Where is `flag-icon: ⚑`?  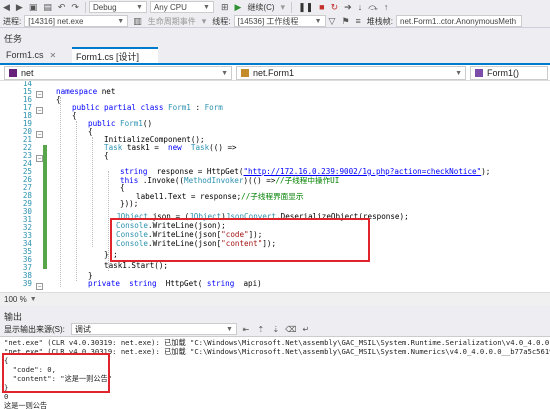
flag-icon: ⚑ is located at coordinates (345, 21).